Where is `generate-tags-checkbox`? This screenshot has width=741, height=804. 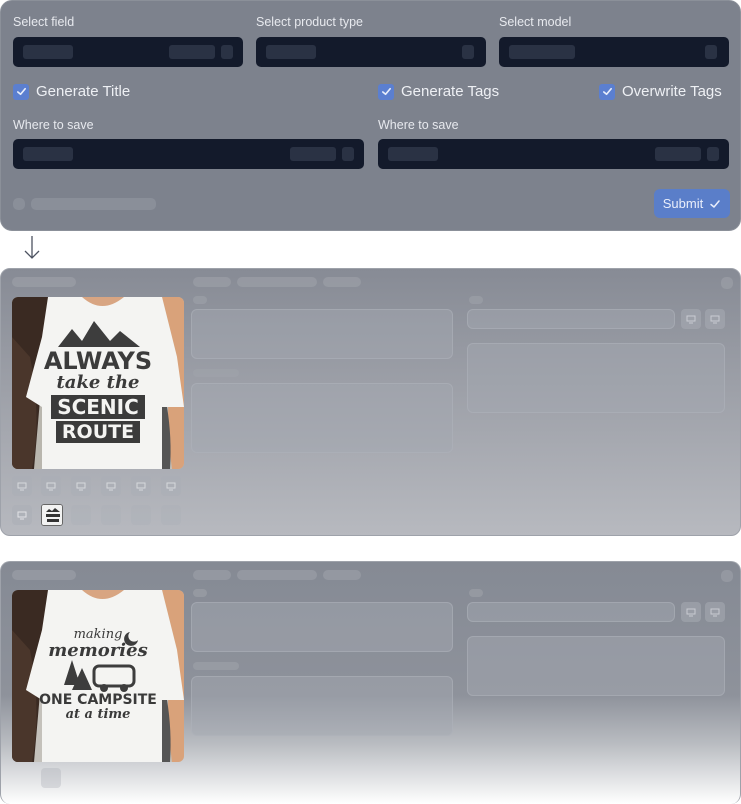 generate-tags-checkbox is located at coordinates (386, 91).